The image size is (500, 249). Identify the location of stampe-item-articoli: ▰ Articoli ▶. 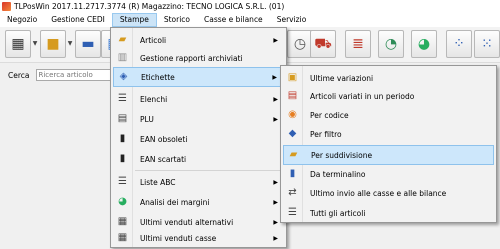
(198, 40).